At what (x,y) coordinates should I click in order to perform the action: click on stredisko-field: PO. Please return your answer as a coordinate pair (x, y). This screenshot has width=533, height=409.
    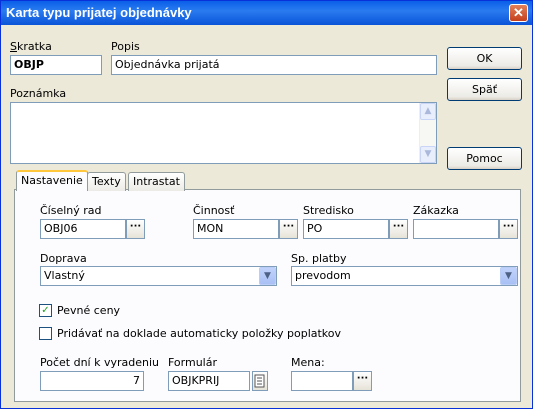
    Looking at the image, I should click on (346, 229).